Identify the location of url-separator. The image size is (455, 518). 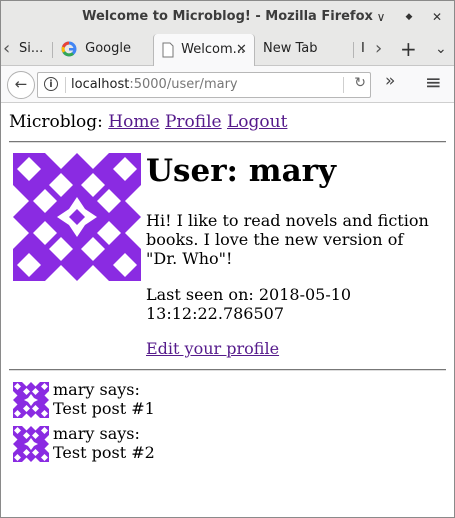
(65, 85).